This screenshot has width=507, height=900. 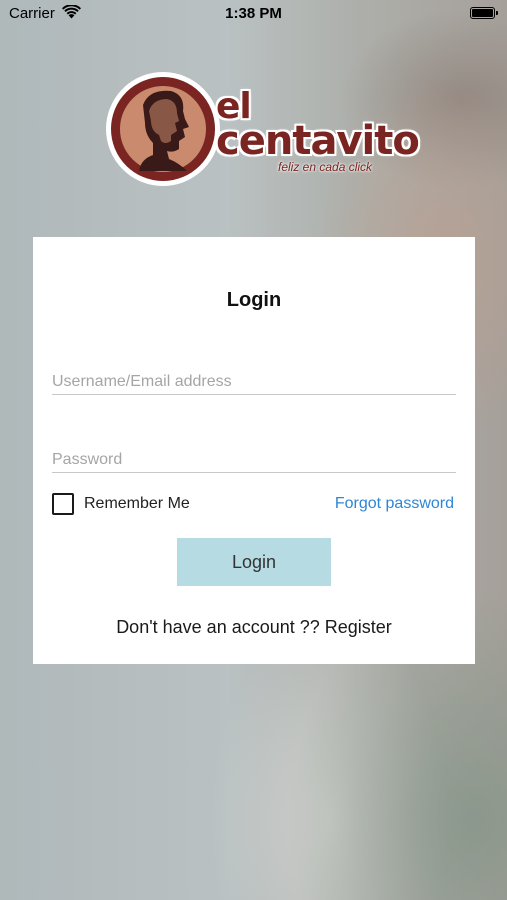 I want to click on login-button: Login, so click(x=254, y=562).